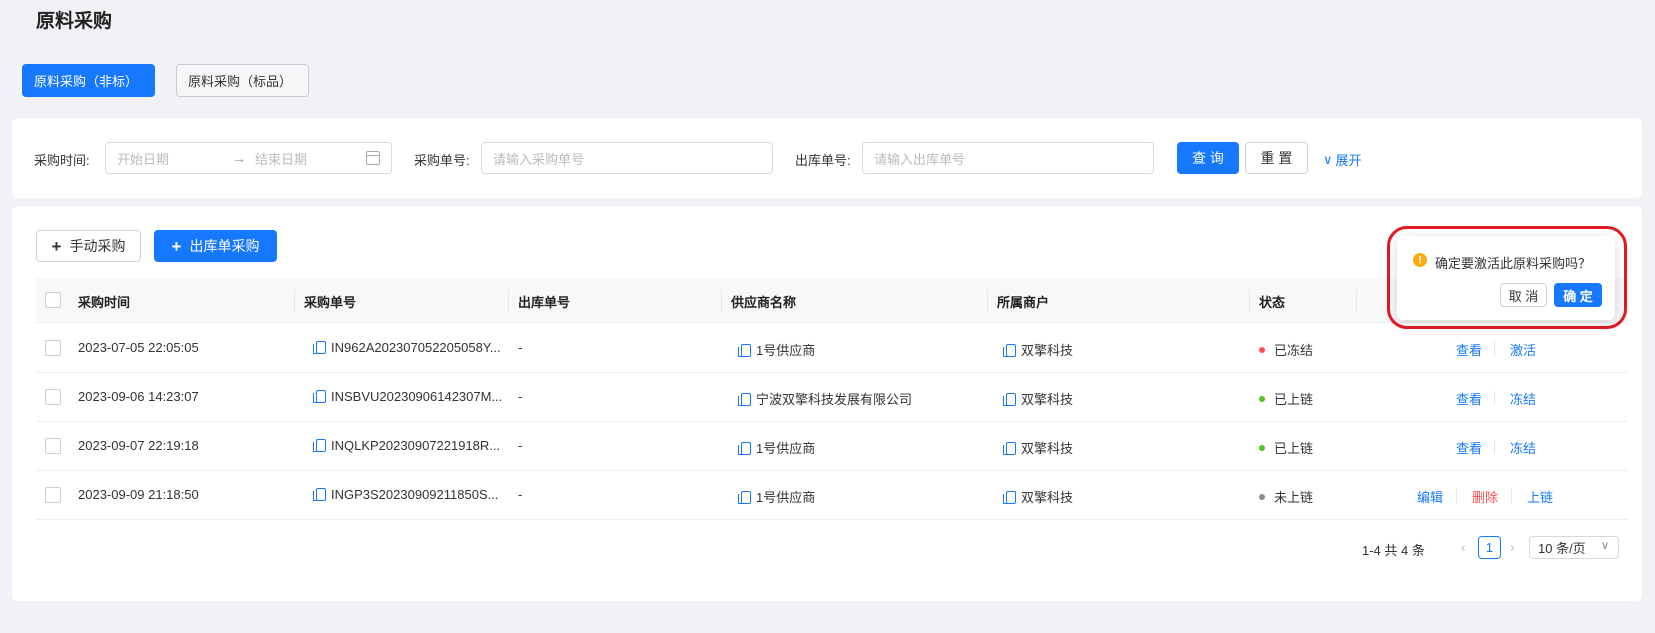 The width and height of the screenshot is (1655, 633). What do you see at coordinates (215, 246) in the screenshot?
I see `outbound-purchase-button: + 出库单采购` at bounding box center [215, 246].